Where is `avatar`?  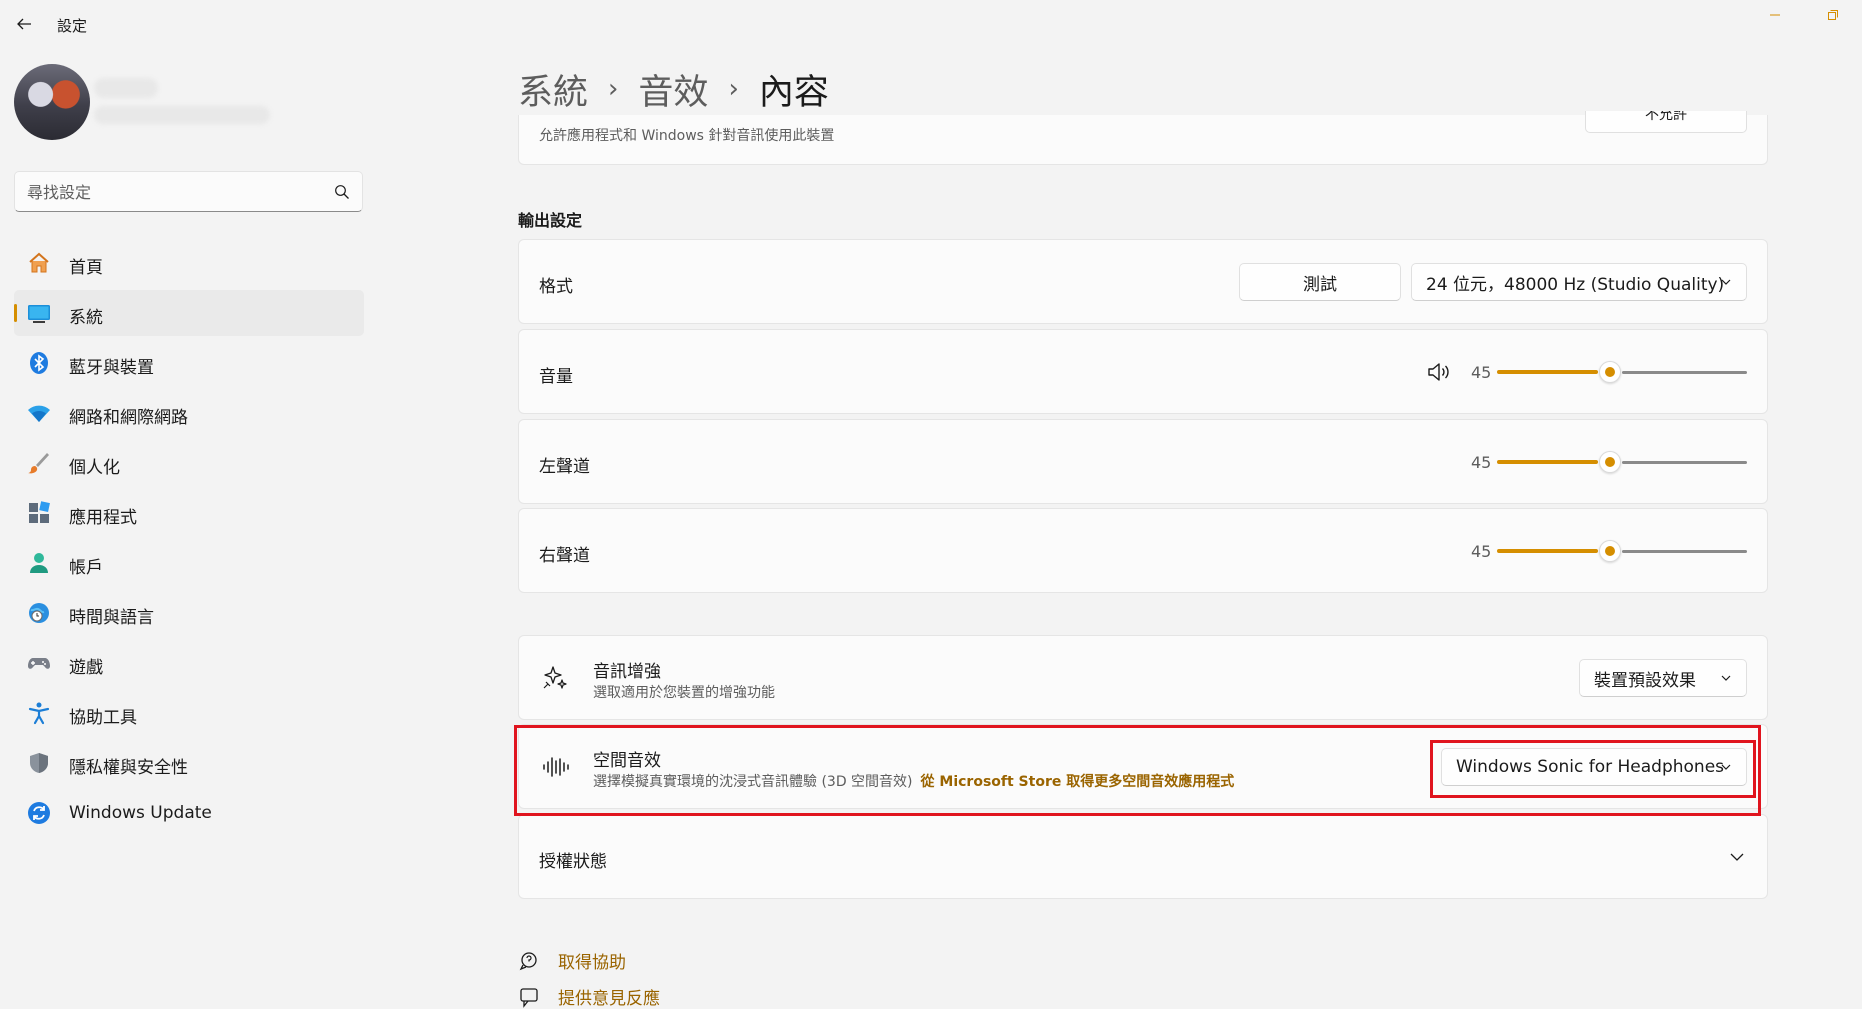 avatar is located at coordinates (52, 102).